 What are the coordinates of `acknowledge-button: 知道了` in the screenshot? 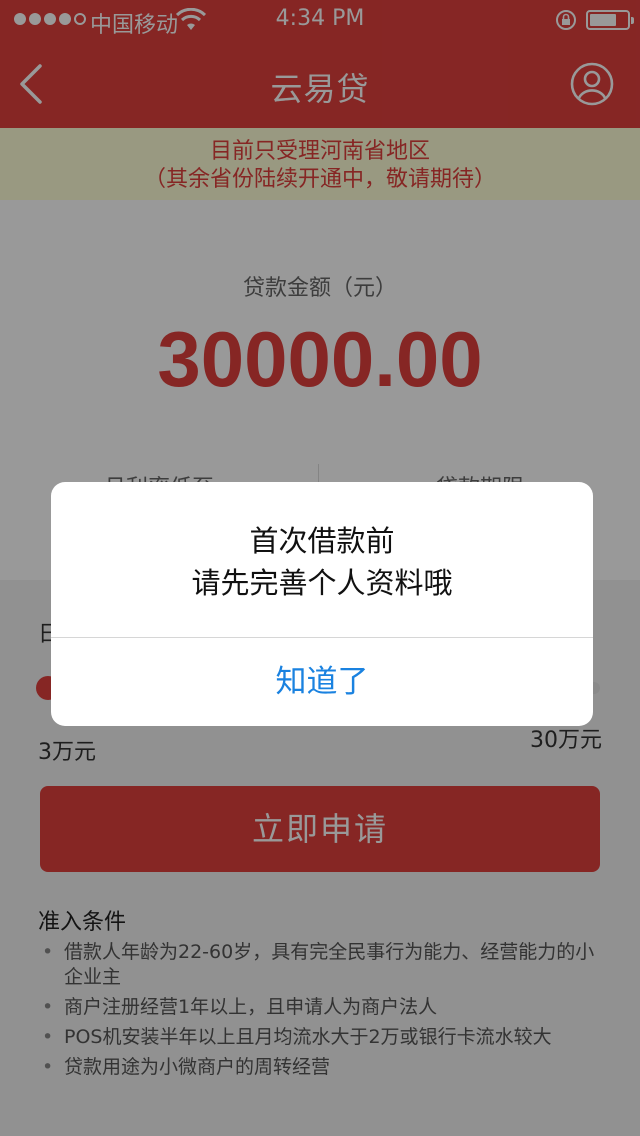 It's located at (322, 682).